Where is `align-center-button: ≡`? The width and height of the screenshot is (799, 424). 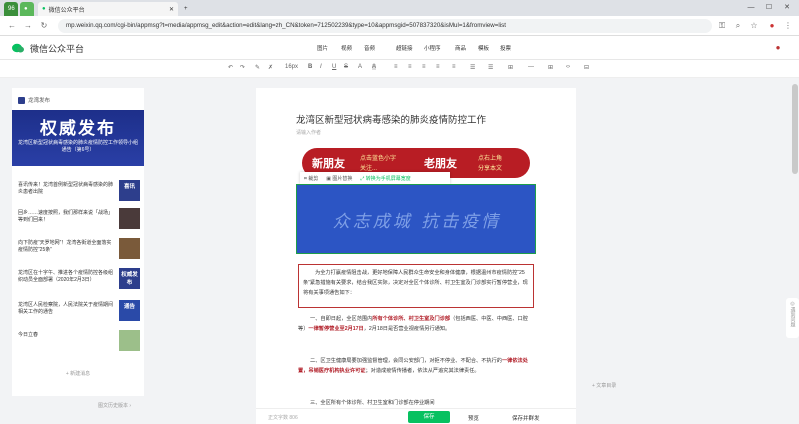
align-center-button: ≡ is located at coordinates (410, 67).